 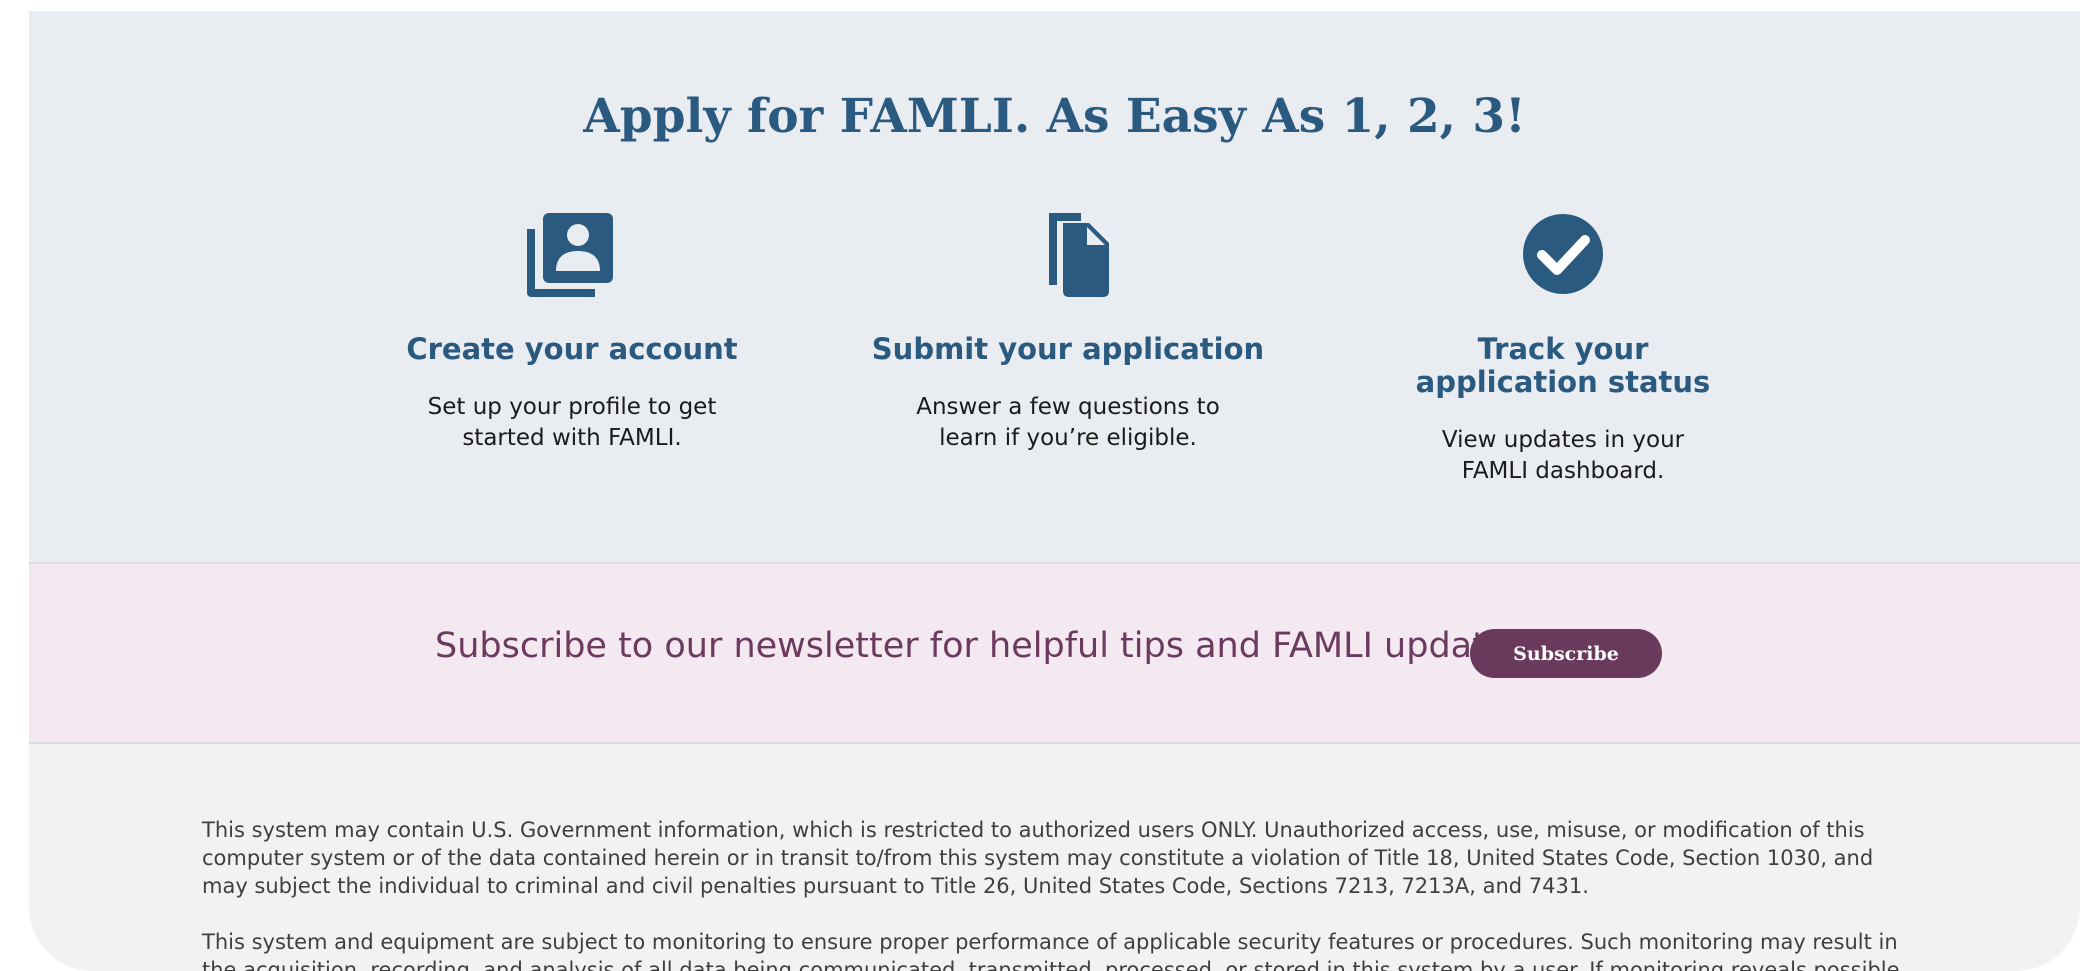 I want to click on step-description-line: Answer a few questions to, so click(x=1068, y=407).